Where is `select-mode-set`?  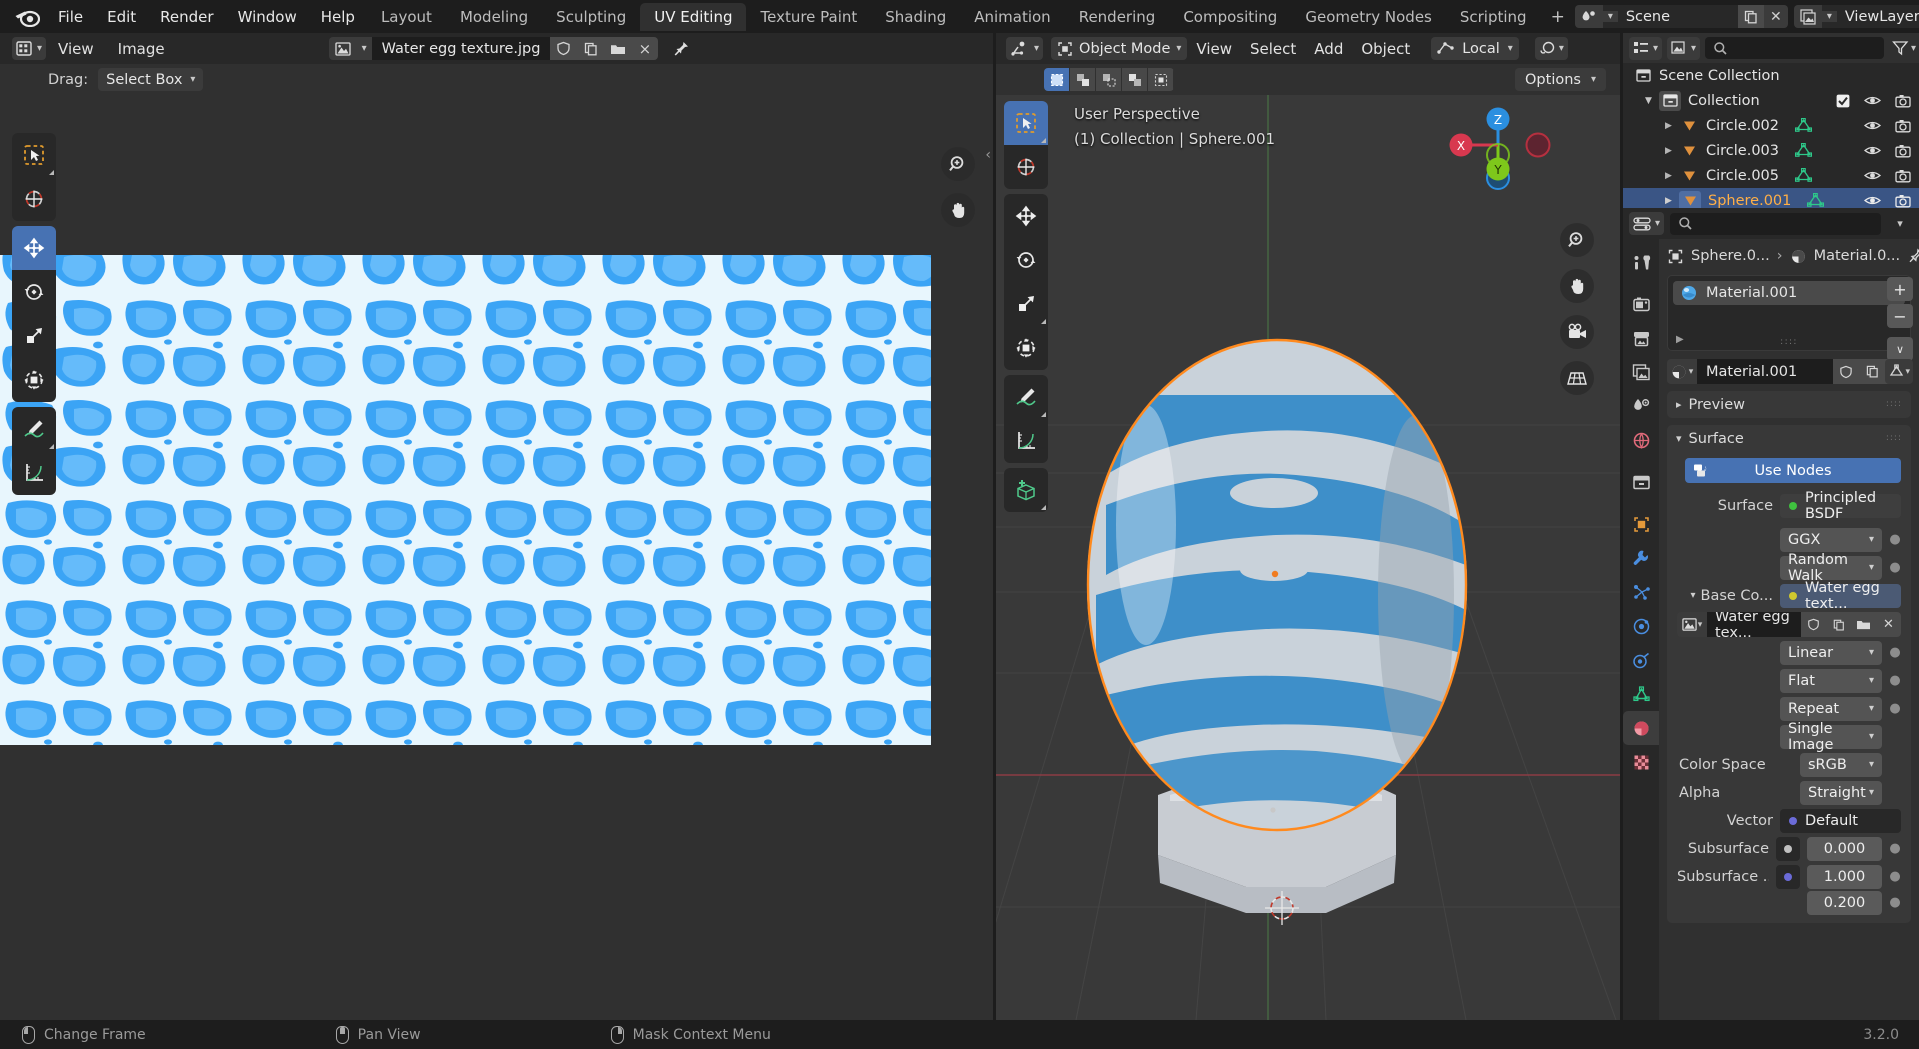 select-mode-set is located at coordinates (1057, 79).